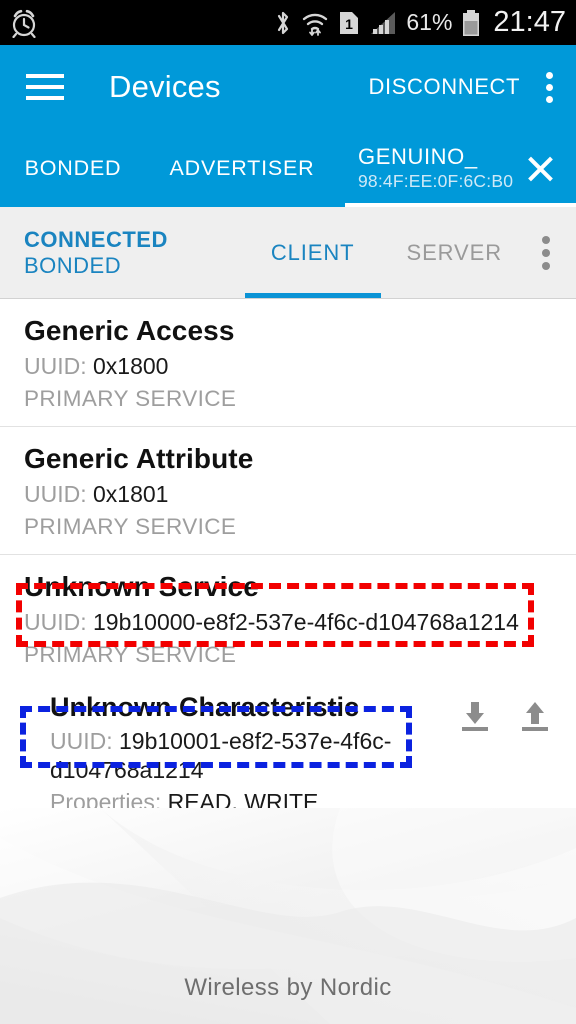 Image resolution: width=576 pixels, height=1024 pixels. Describe the element at coordinates (165, 86) in the screenshot. I see `page-title: Devices` at that location.